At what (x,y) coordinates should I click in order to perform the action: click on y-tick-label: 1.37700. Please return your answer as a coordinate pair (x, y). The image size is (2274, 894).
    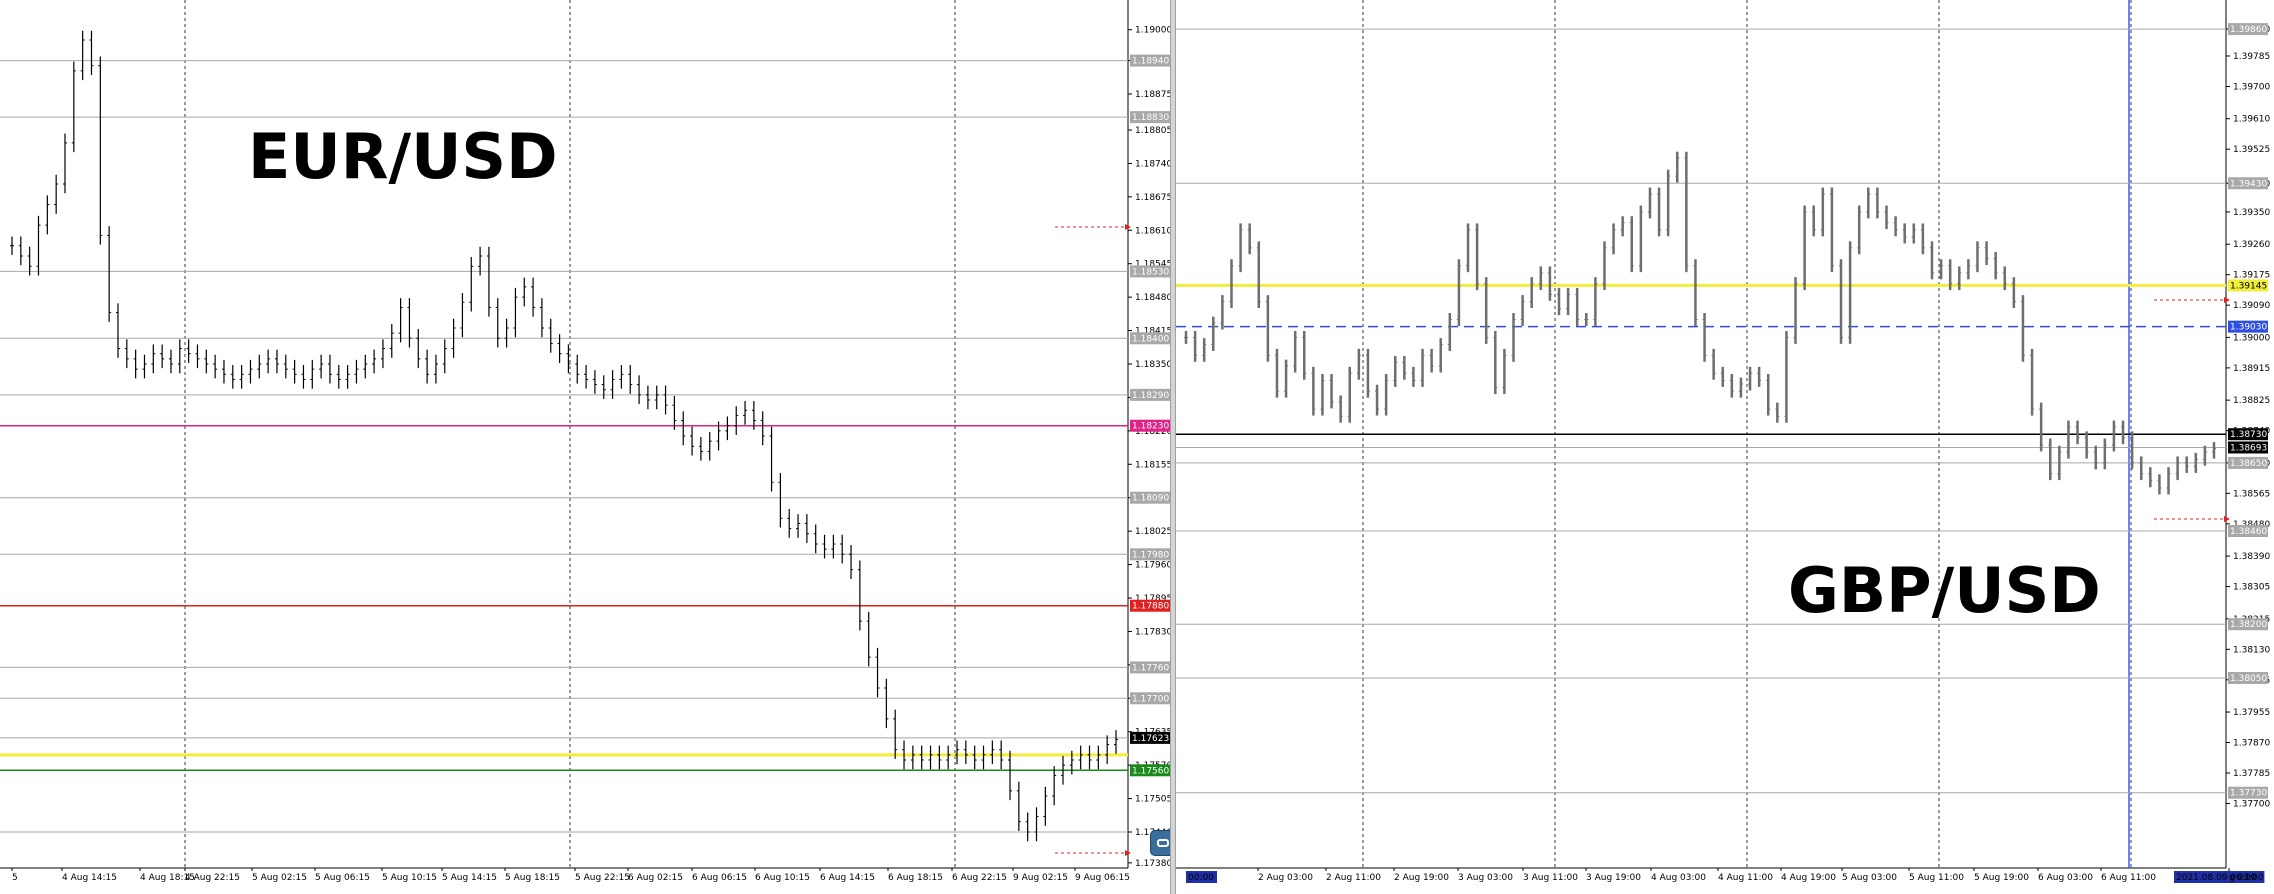
    Looking at the image, I should click on (2251, 804).